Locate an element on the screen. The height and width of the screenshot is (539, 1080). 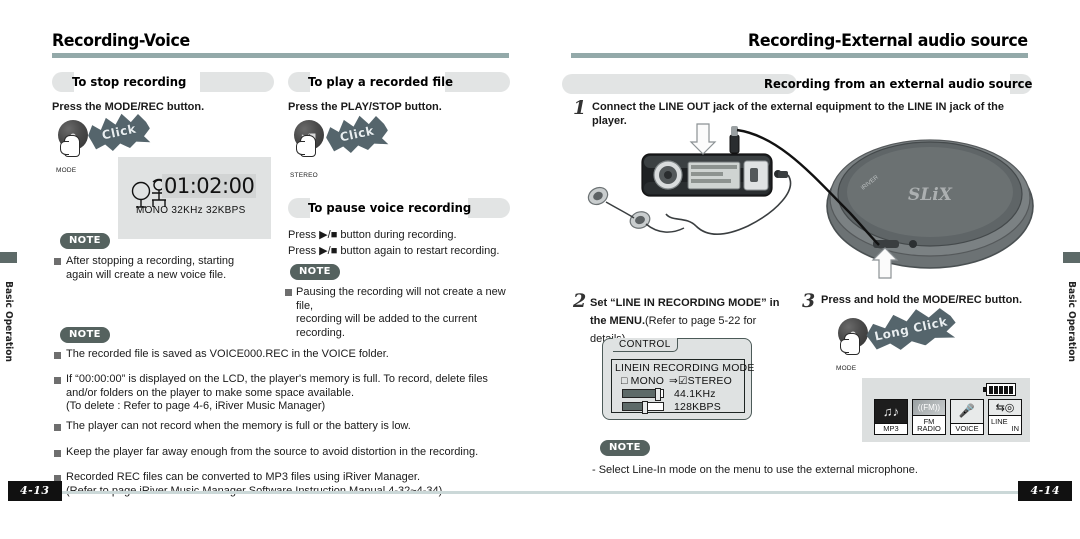
lcd-status-line: MONO 32KHz 32KBPS is located at coordinates (191, 210).